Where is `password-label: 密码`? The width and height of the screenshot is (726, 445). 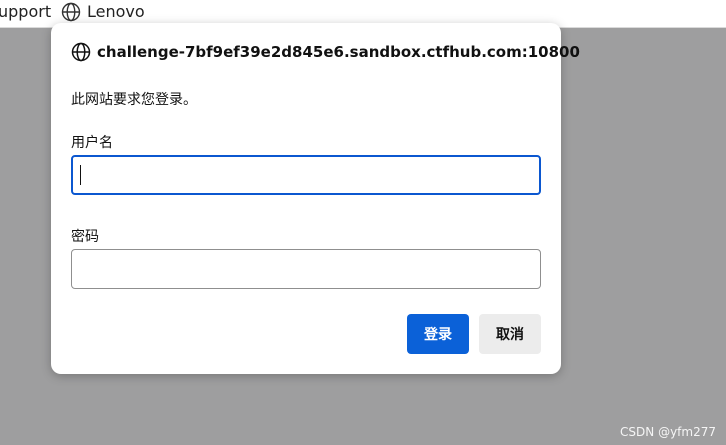 password-label: 密码 is located at coordinates (85, 237).